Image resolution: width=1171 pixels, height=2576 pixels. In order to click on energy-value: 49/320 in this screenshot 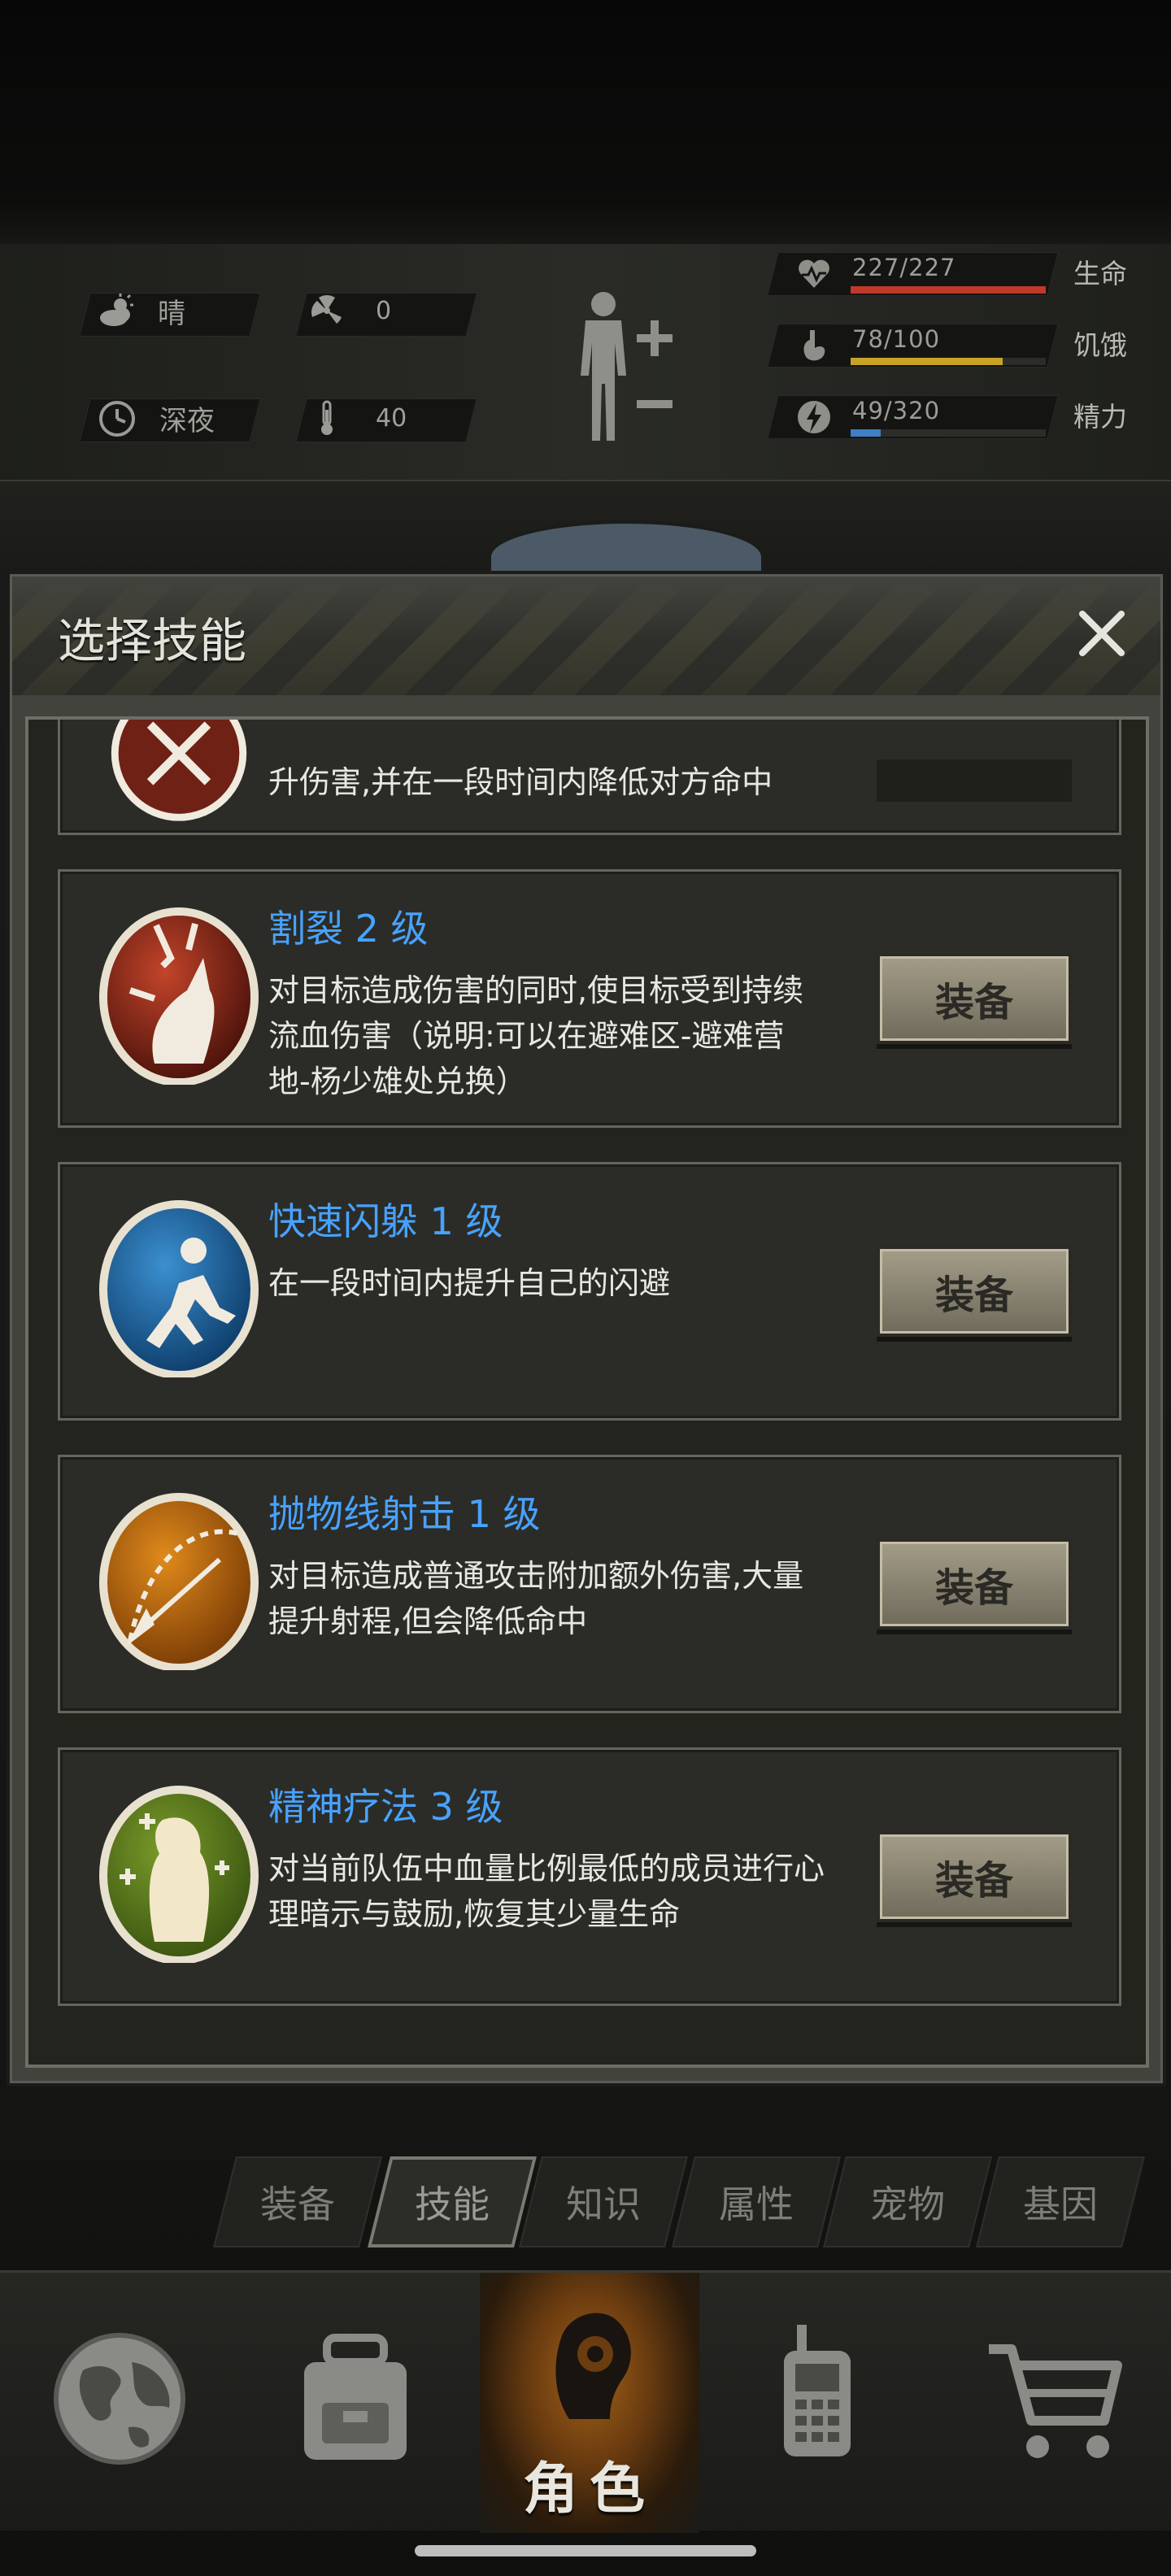, I will do `click(897, 411)`.